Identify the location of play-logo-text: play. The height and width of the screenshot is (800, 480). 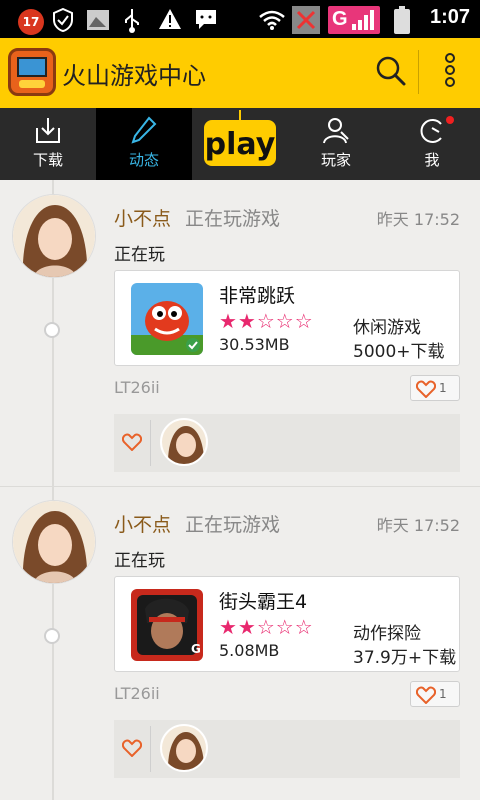
(240, 144).